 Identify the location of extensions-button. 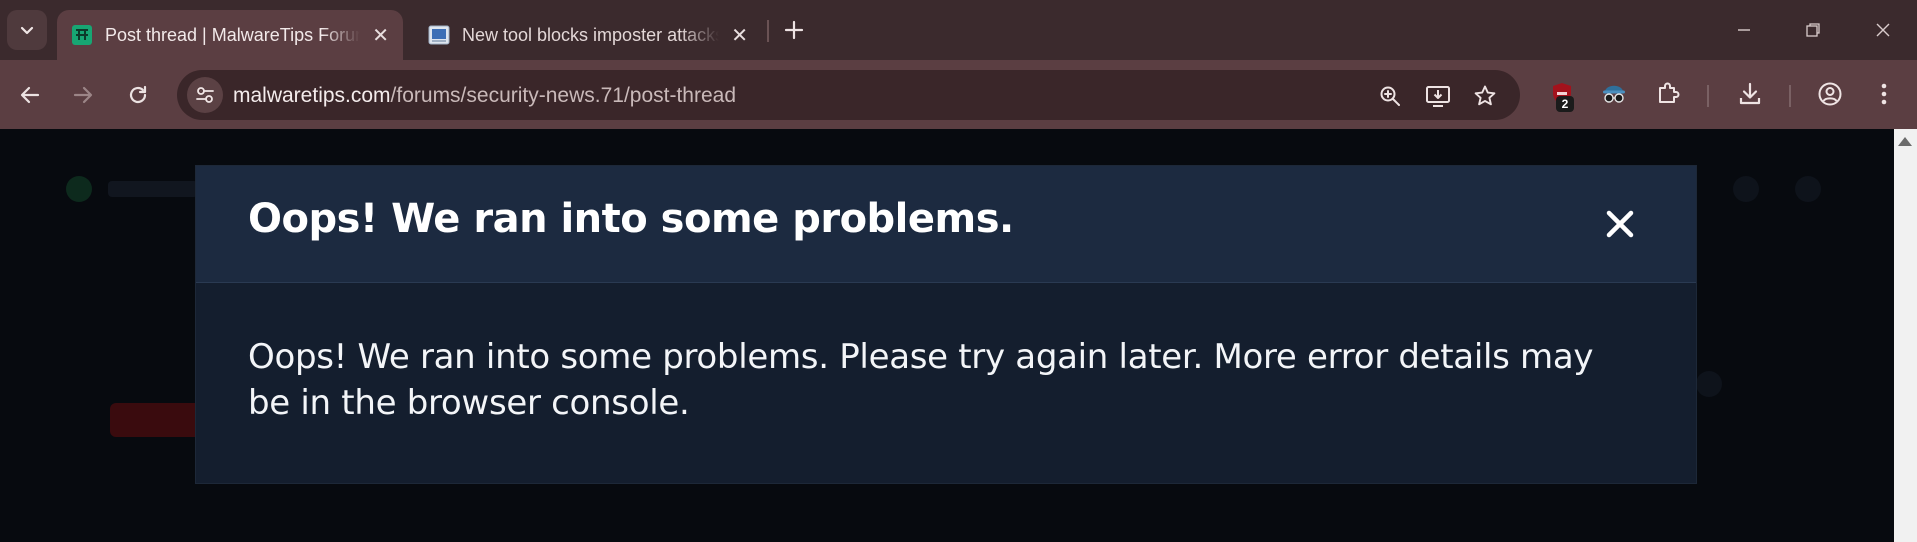
(1668, 94).